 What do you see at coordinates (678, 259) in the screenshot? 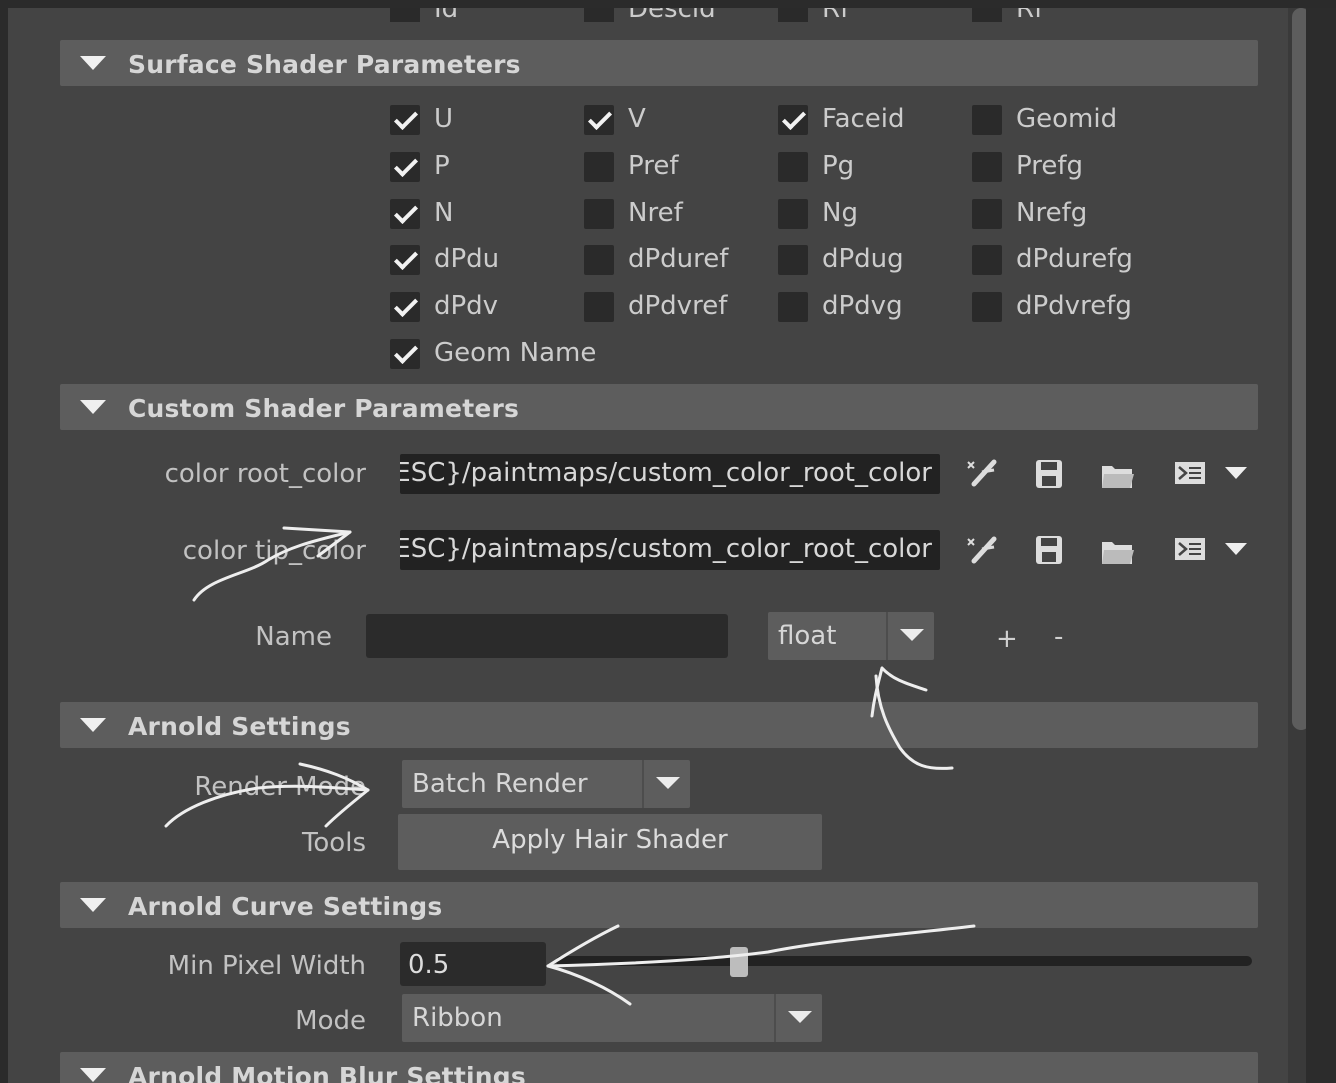
I see `checkbox-label: dPduref` at bounding box center [678, 259].